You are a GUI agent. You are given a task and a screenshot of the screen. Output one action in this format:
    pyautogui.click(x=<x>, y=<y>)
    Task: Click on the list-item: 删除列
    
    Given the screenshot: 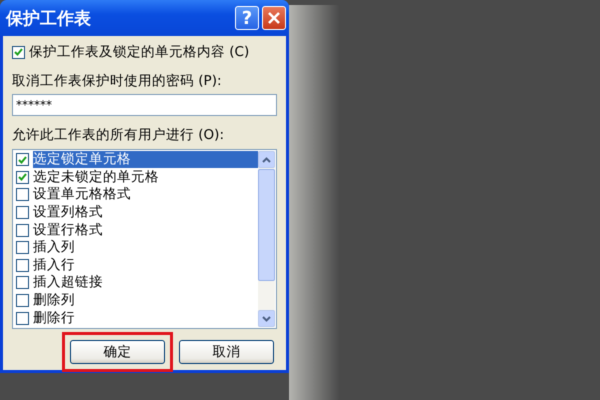 What is the action you would take?
    pyautogui.click(x=54, y=301)
    